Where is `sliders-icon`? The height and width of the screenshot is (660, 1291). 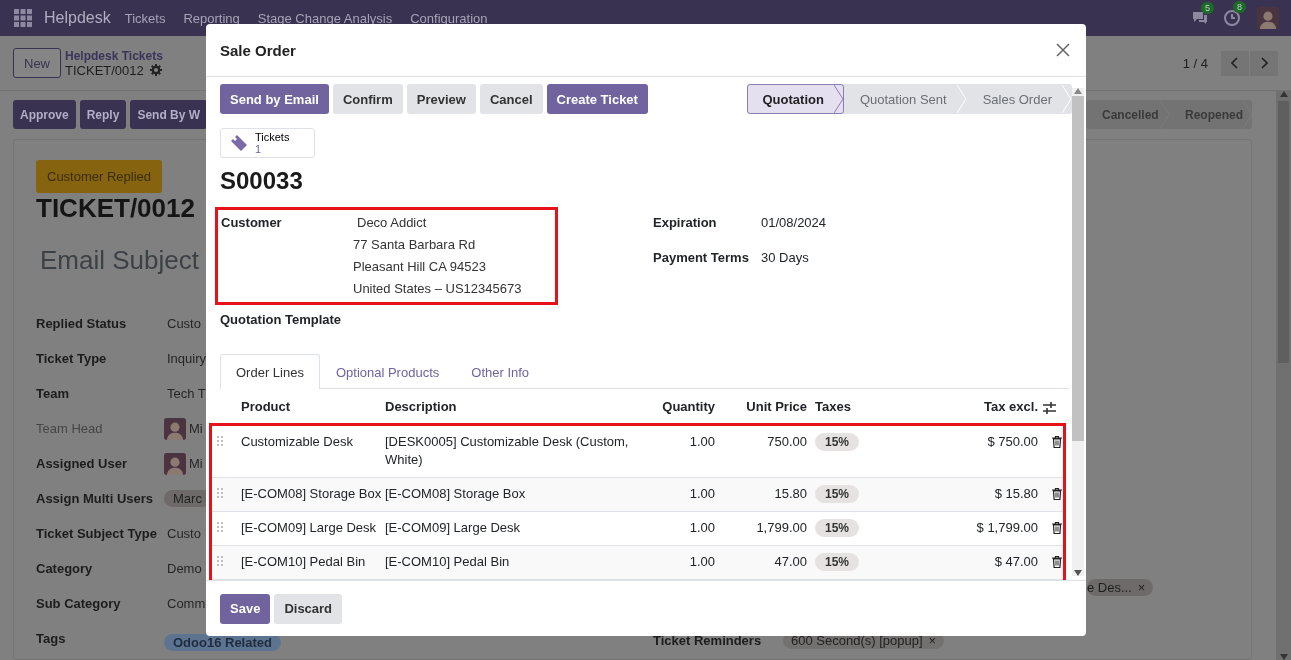 sliders-icon is located at coordinates (1049, 407).